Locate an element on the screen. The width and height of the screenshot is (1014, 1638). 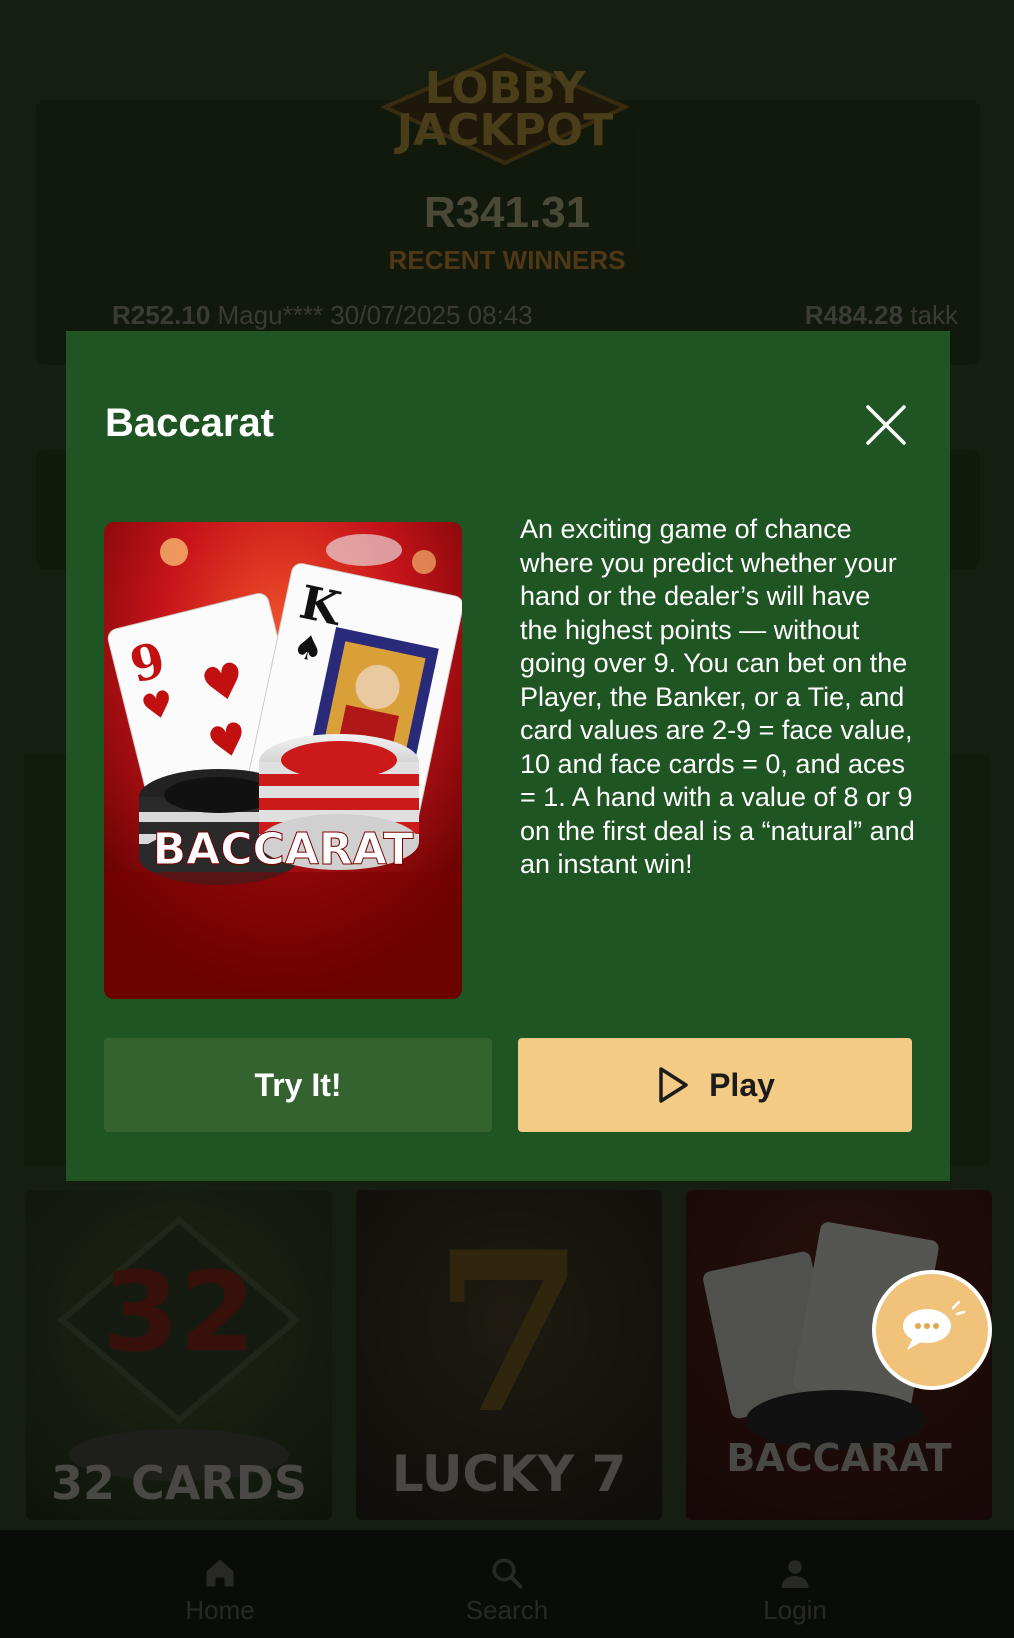
play-label: Play is located at coordinates (742, 1084).